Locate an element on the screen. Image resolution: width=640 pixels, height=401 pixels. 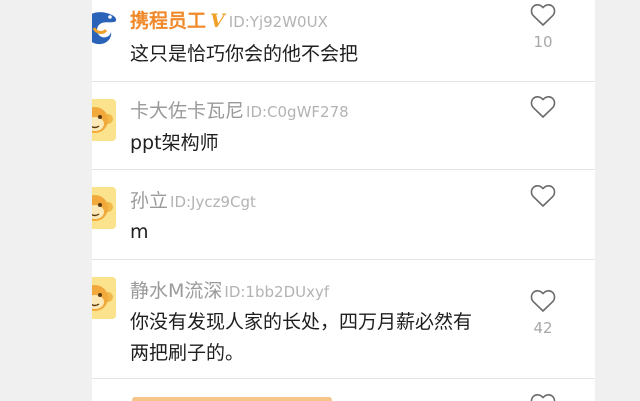
name-line: 孙立 ID:Jycz9Cgt is located at coordinates (193, 201).